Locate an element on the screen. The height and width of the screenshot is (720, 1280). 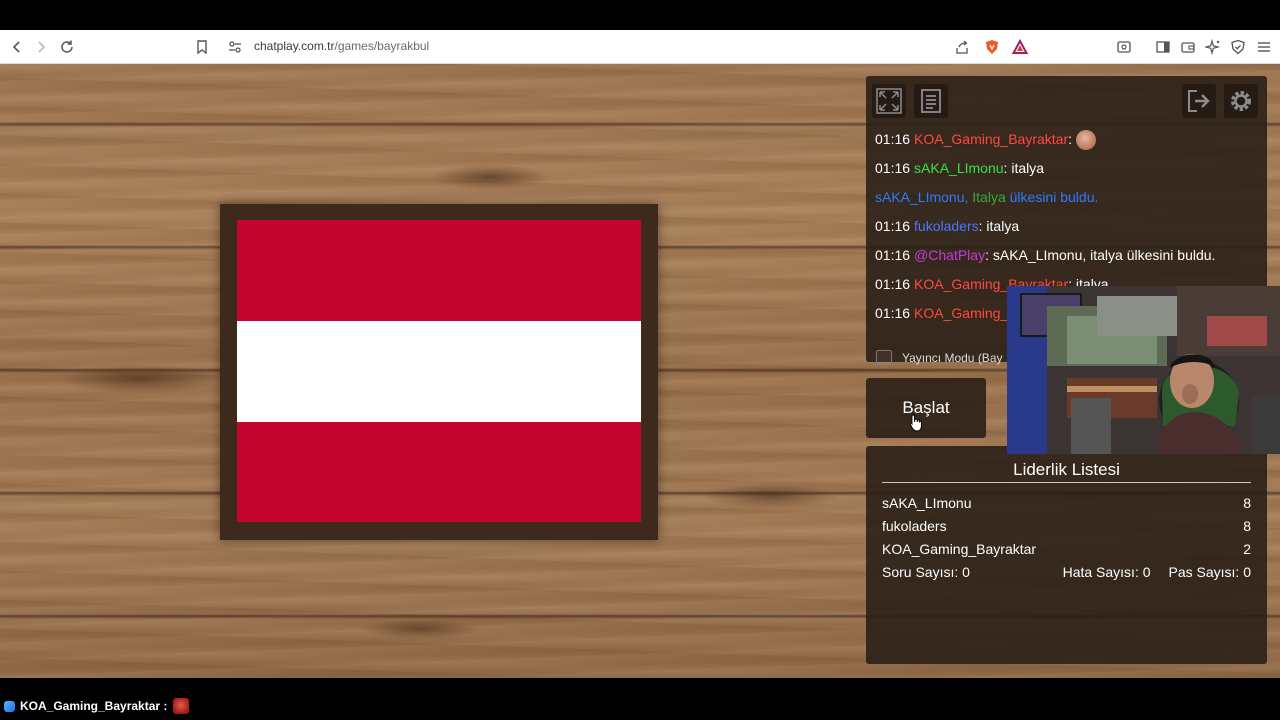
forward-icon is located at coordinates (41, 47).